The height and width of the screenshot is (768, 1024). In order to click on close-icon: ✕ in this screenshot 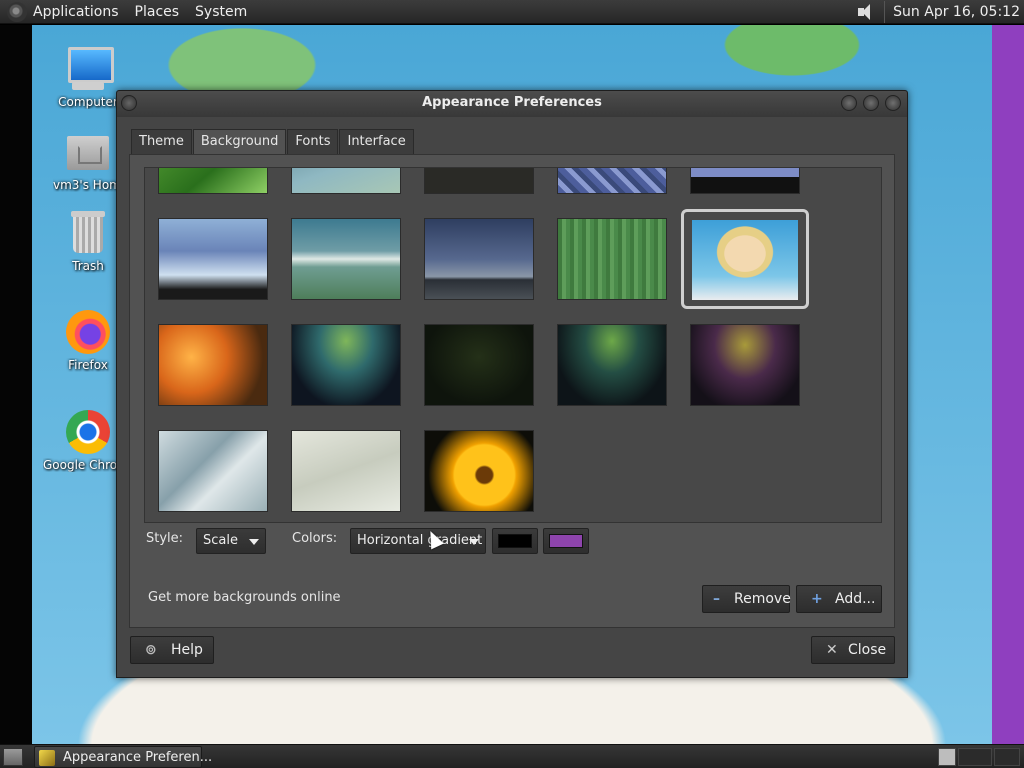, I will do `click(832, 650)`.